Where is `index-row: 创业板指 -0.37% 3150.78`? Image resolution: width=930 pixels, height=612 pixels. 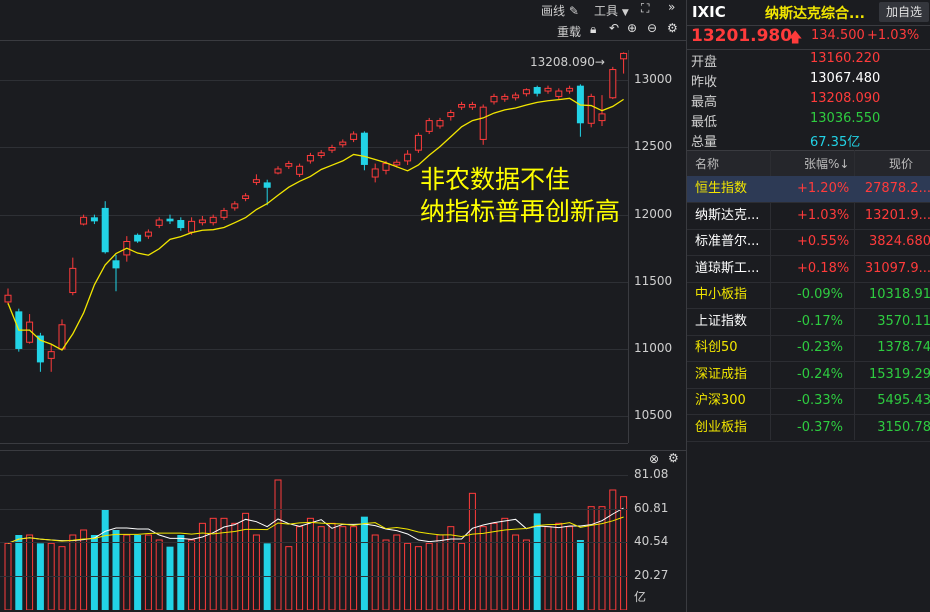 index-row: 创业板指 -0.37% 3150.78 is located at coordinates (808, 428).